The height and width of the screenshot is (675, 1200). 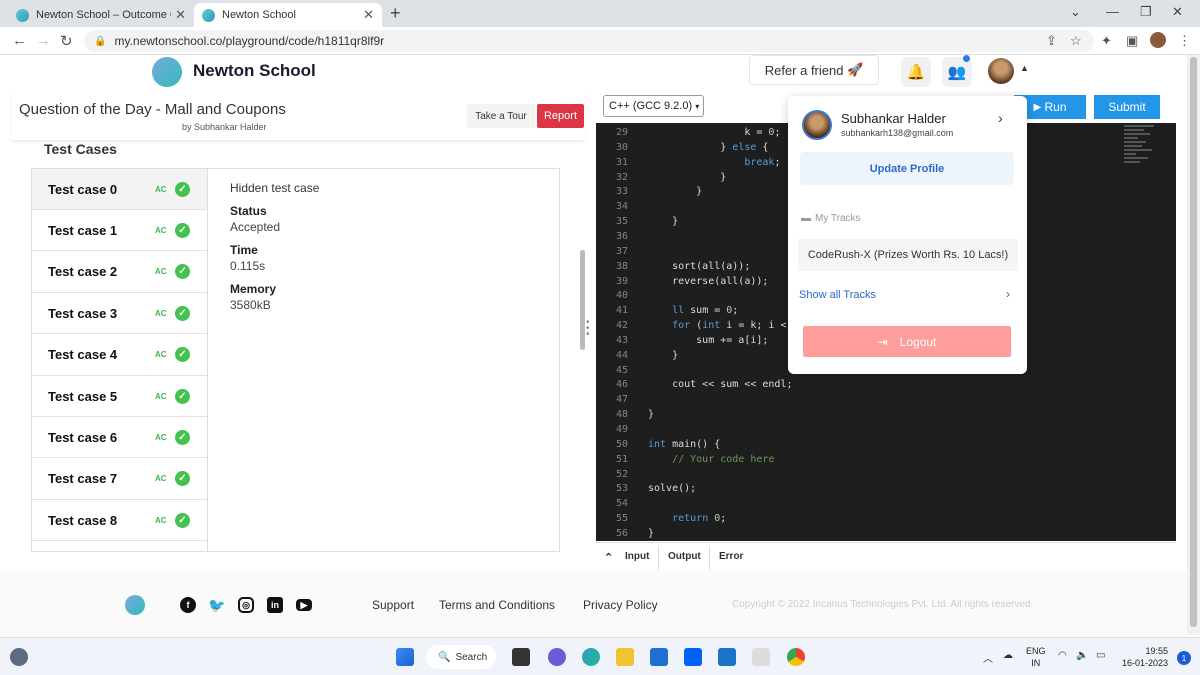 What do you see at coordinates (1143, 657) in the screenshot?
I see `clock: 19:55 16-01-2023` at bounding box center [1143, 657].